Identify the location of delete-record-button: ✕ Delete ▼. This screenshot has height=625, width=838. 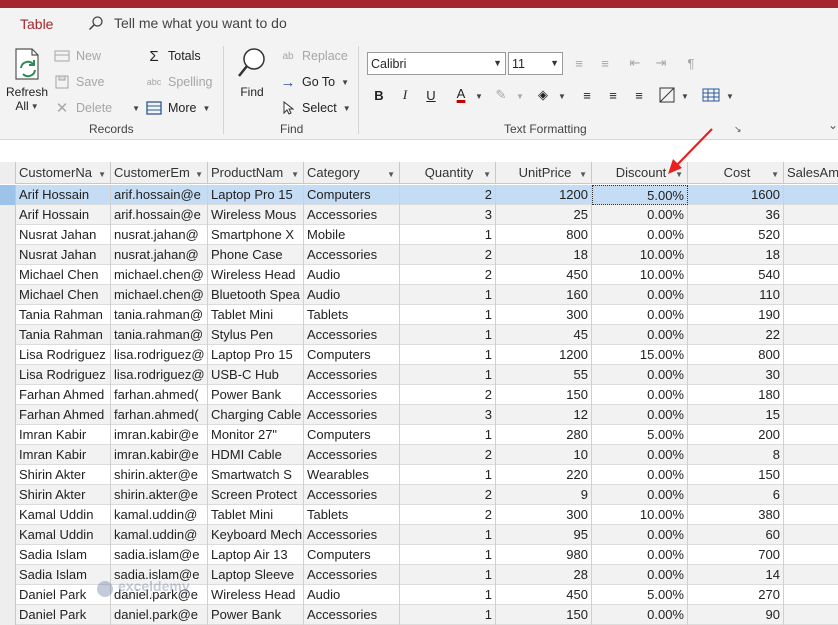
(97, 108).